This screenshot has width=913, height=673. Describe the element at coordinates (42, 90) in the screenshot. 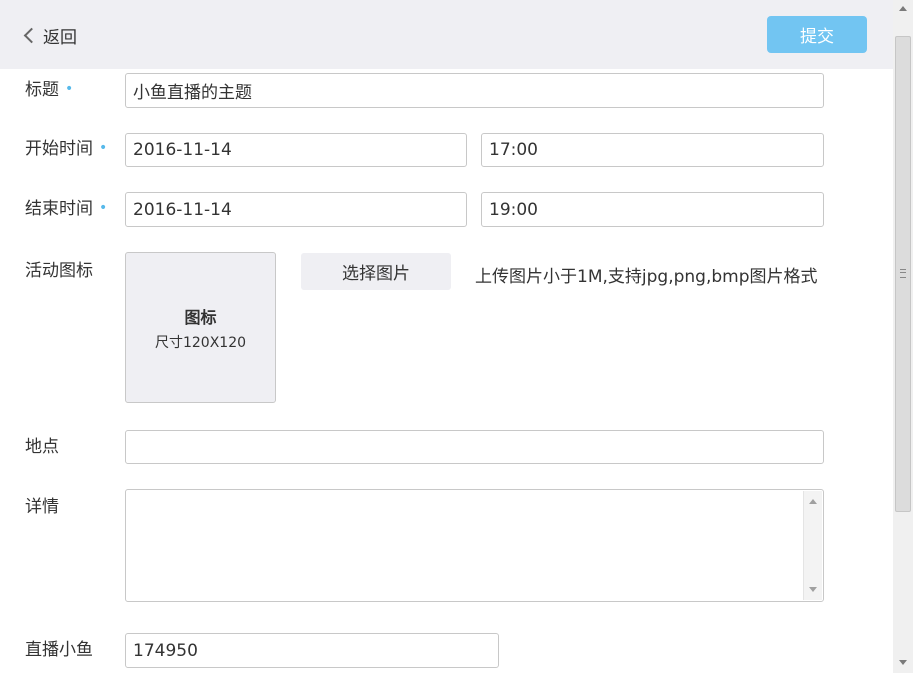

I see `title-label-text: 标题` at that location.